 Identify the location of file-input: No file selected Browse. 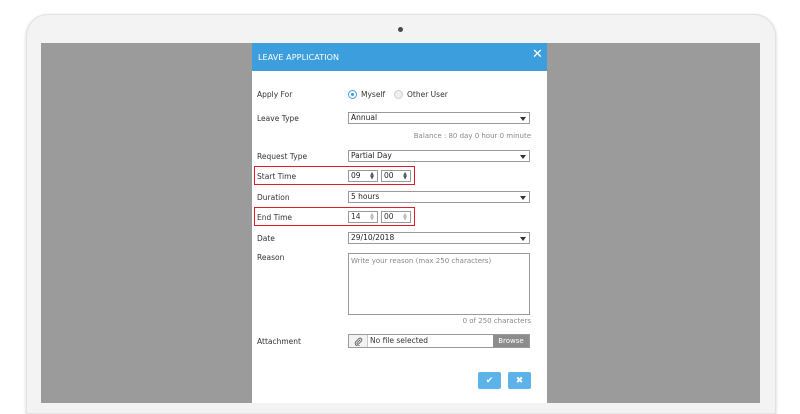
(439, 341).